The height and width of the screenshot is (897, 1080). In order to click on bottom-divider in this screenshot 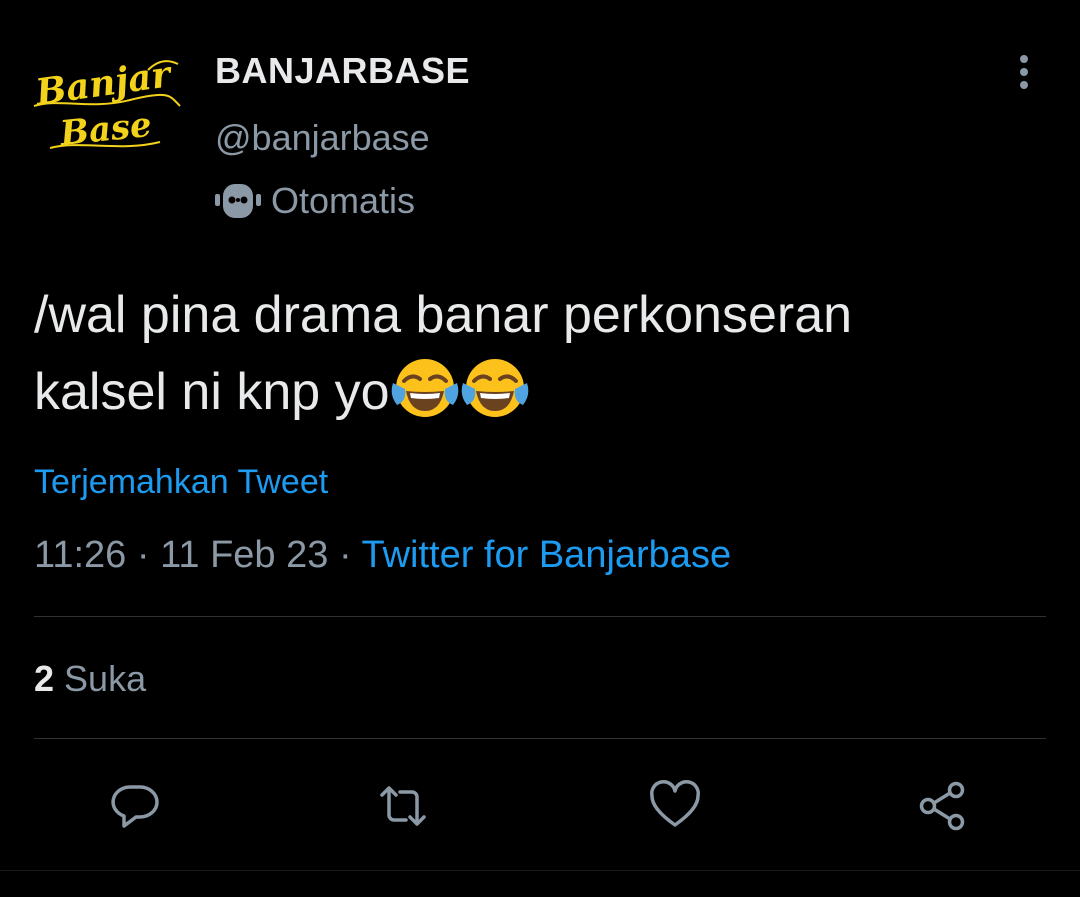, I will do `click(540, 870)`.